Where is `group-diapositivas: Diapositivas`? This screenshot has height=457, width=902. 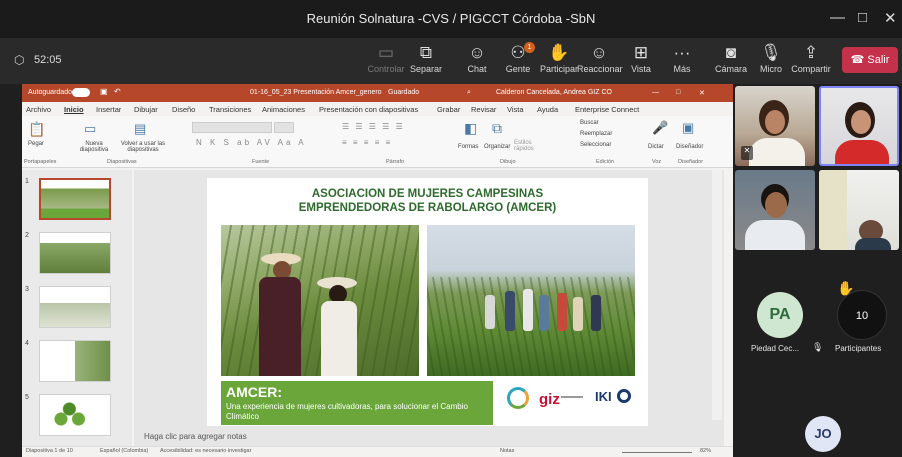 group-diapositivas: Diapositivas is located at coordinates (122, 162).